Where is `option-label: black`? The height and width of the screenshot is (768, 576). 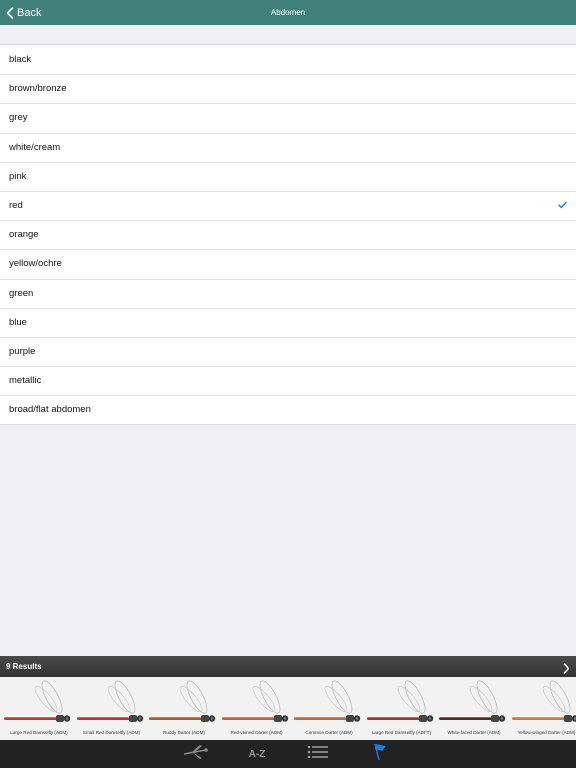
option-label: black is located at coordinates (20, 60).